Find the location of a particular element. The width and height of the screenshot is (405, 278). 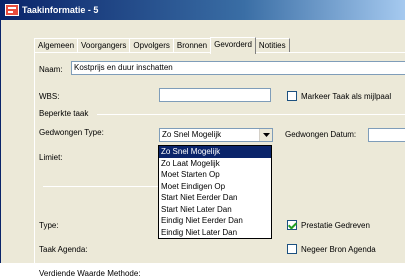

ignore-resource-calendar-checkbox is located at coordinates (292, 249).